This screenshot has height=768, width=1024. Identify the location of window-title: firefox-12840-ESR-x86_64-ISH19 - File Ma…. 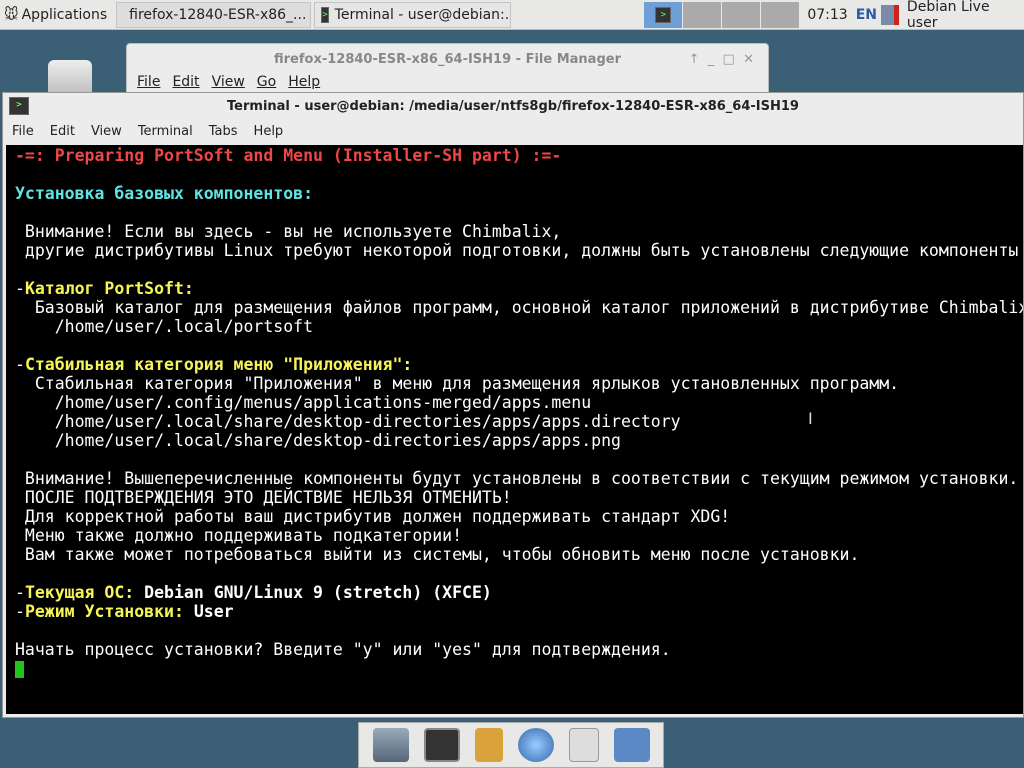
(447, 59).